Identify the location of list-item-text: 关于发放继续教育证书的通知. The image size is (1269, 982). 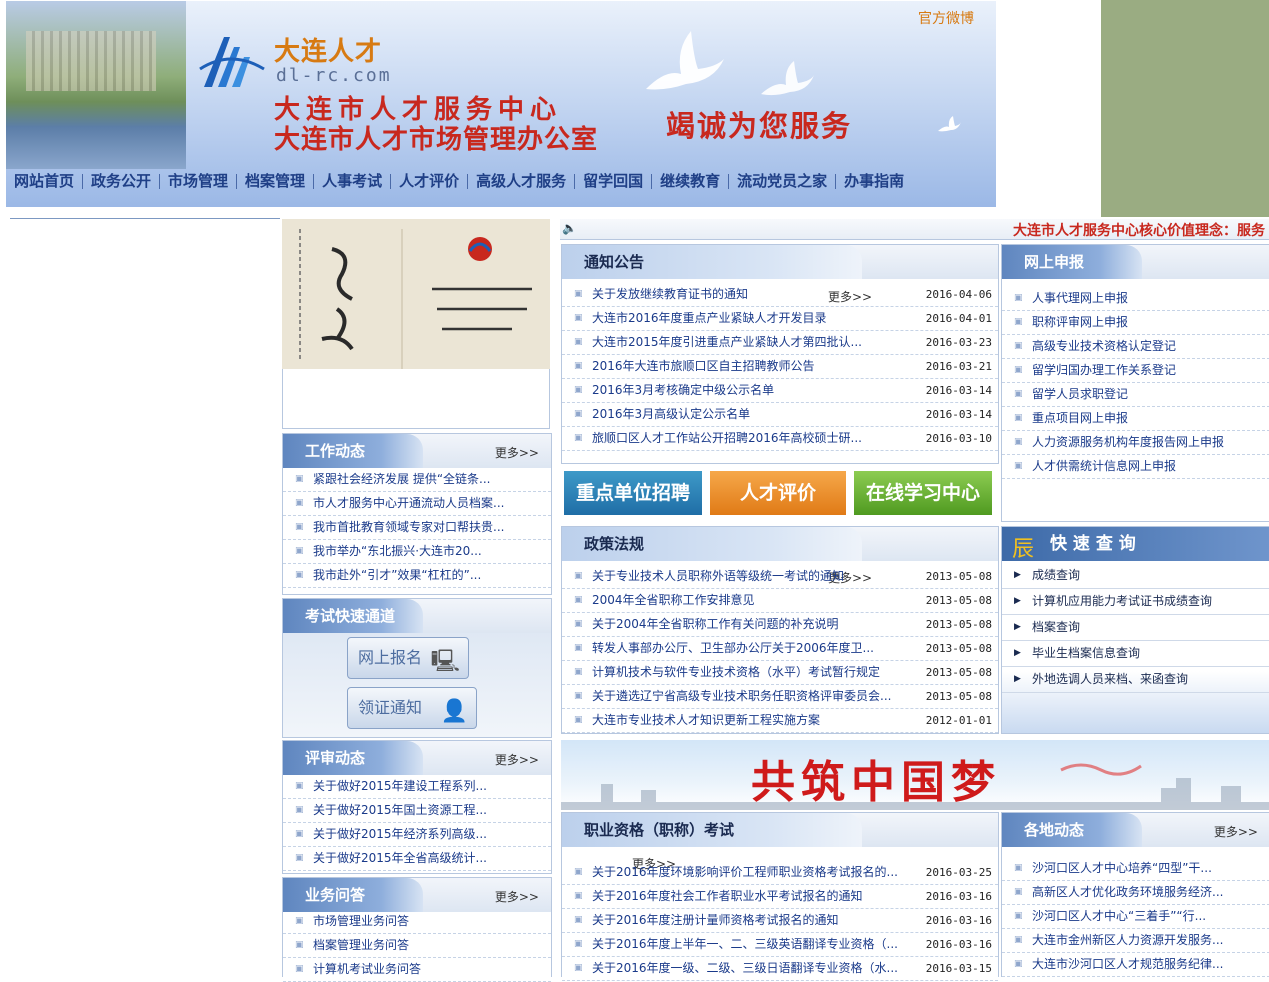
(670, 294).